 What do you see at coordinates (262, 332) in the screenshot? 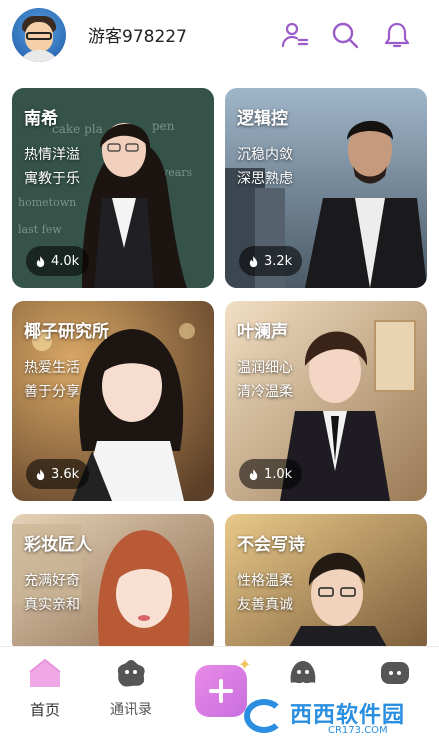
I see `character-name: 叶澜声` at bounding box center [262, 332].